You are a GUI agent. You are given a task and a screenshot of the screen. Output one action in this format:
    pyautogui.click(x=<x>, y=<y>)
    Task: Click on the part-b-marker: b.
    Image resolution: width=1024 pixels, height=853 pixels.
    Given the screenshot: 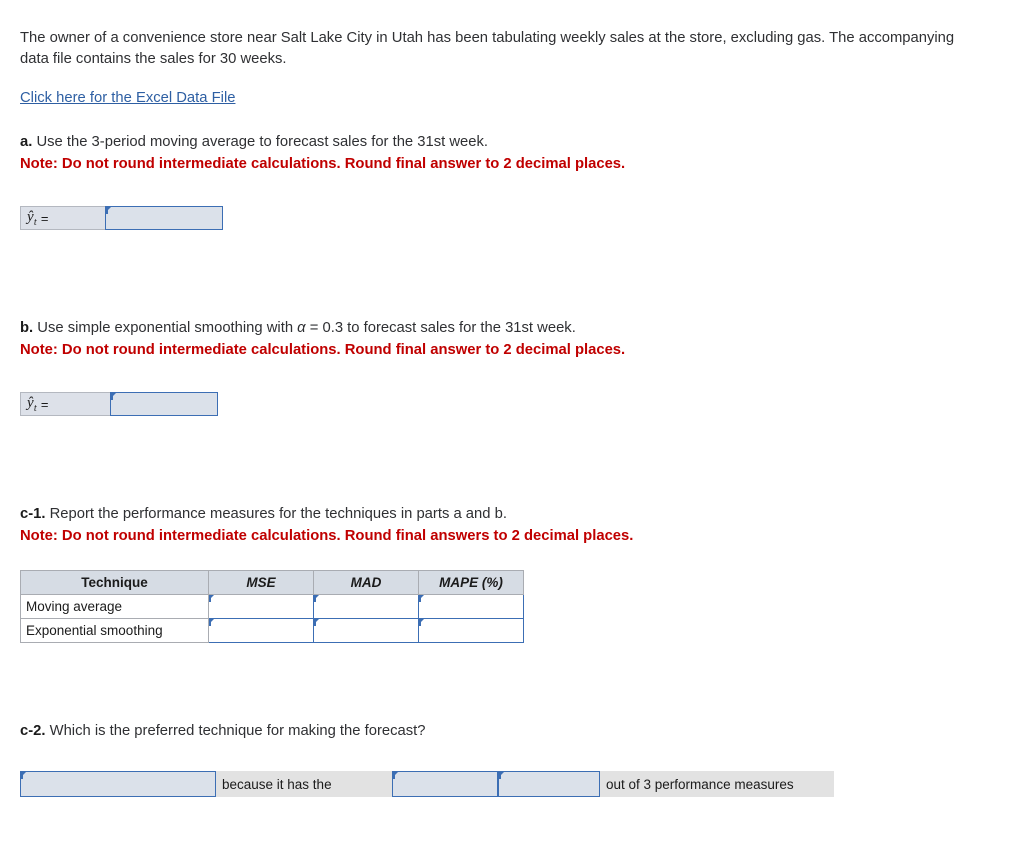 What is the action you would take?
    pyautogui.click(x=27, y=328)
    